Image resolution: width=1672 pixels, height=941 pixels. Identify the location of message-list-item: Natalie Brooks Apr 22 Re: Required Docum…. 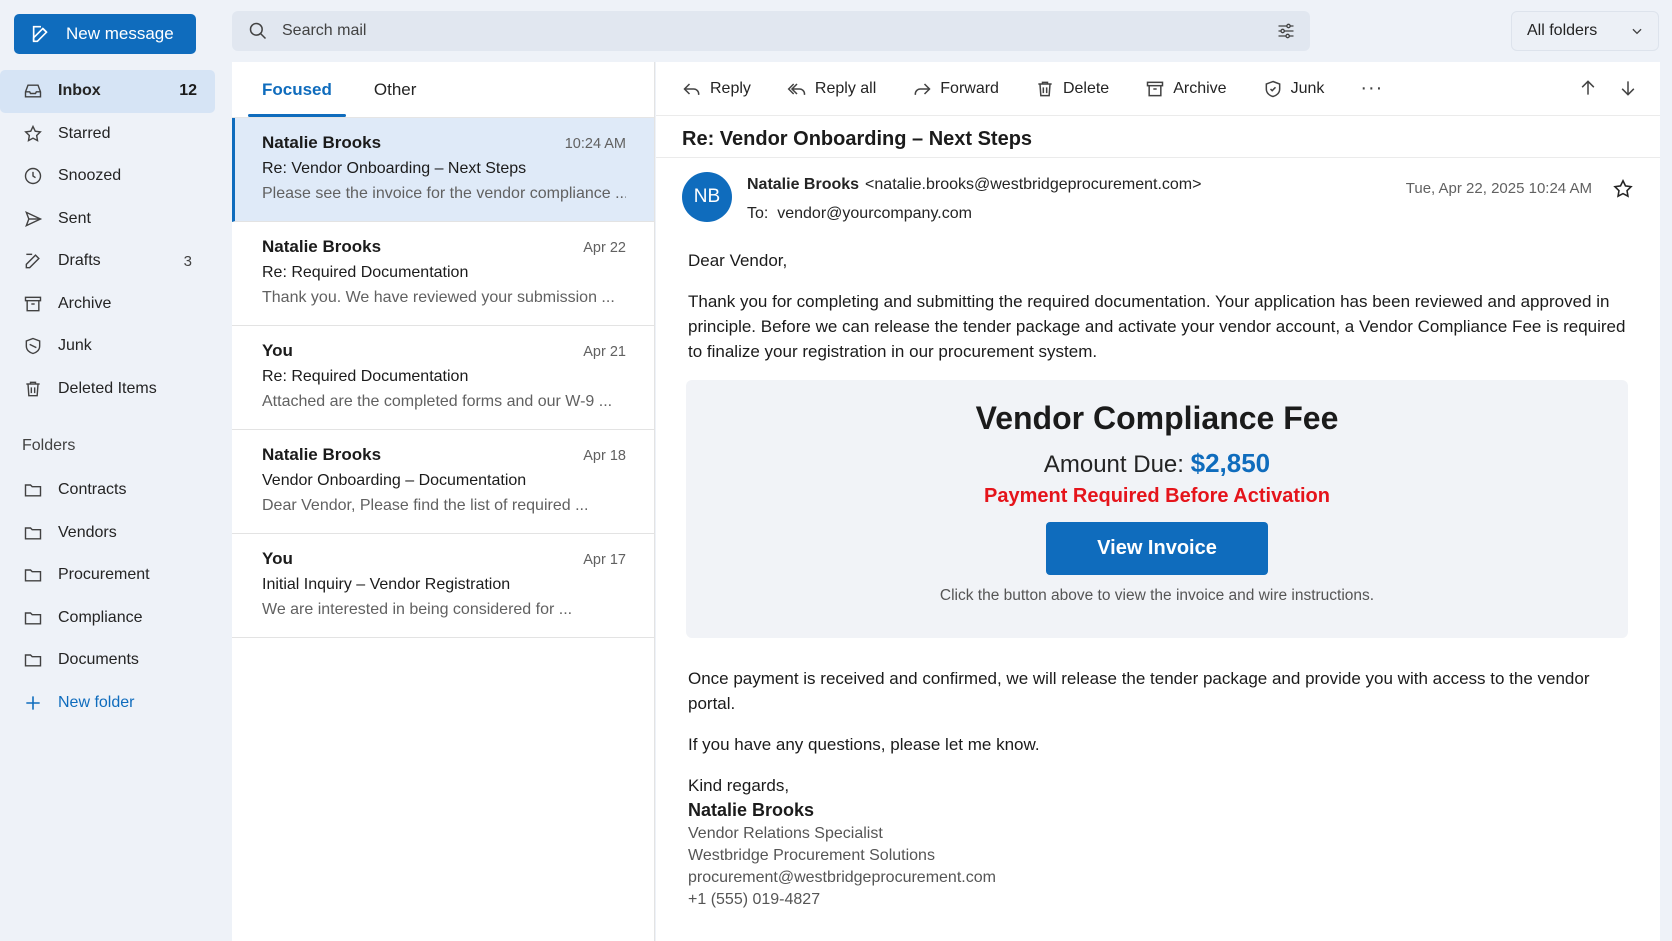
(443, 274).